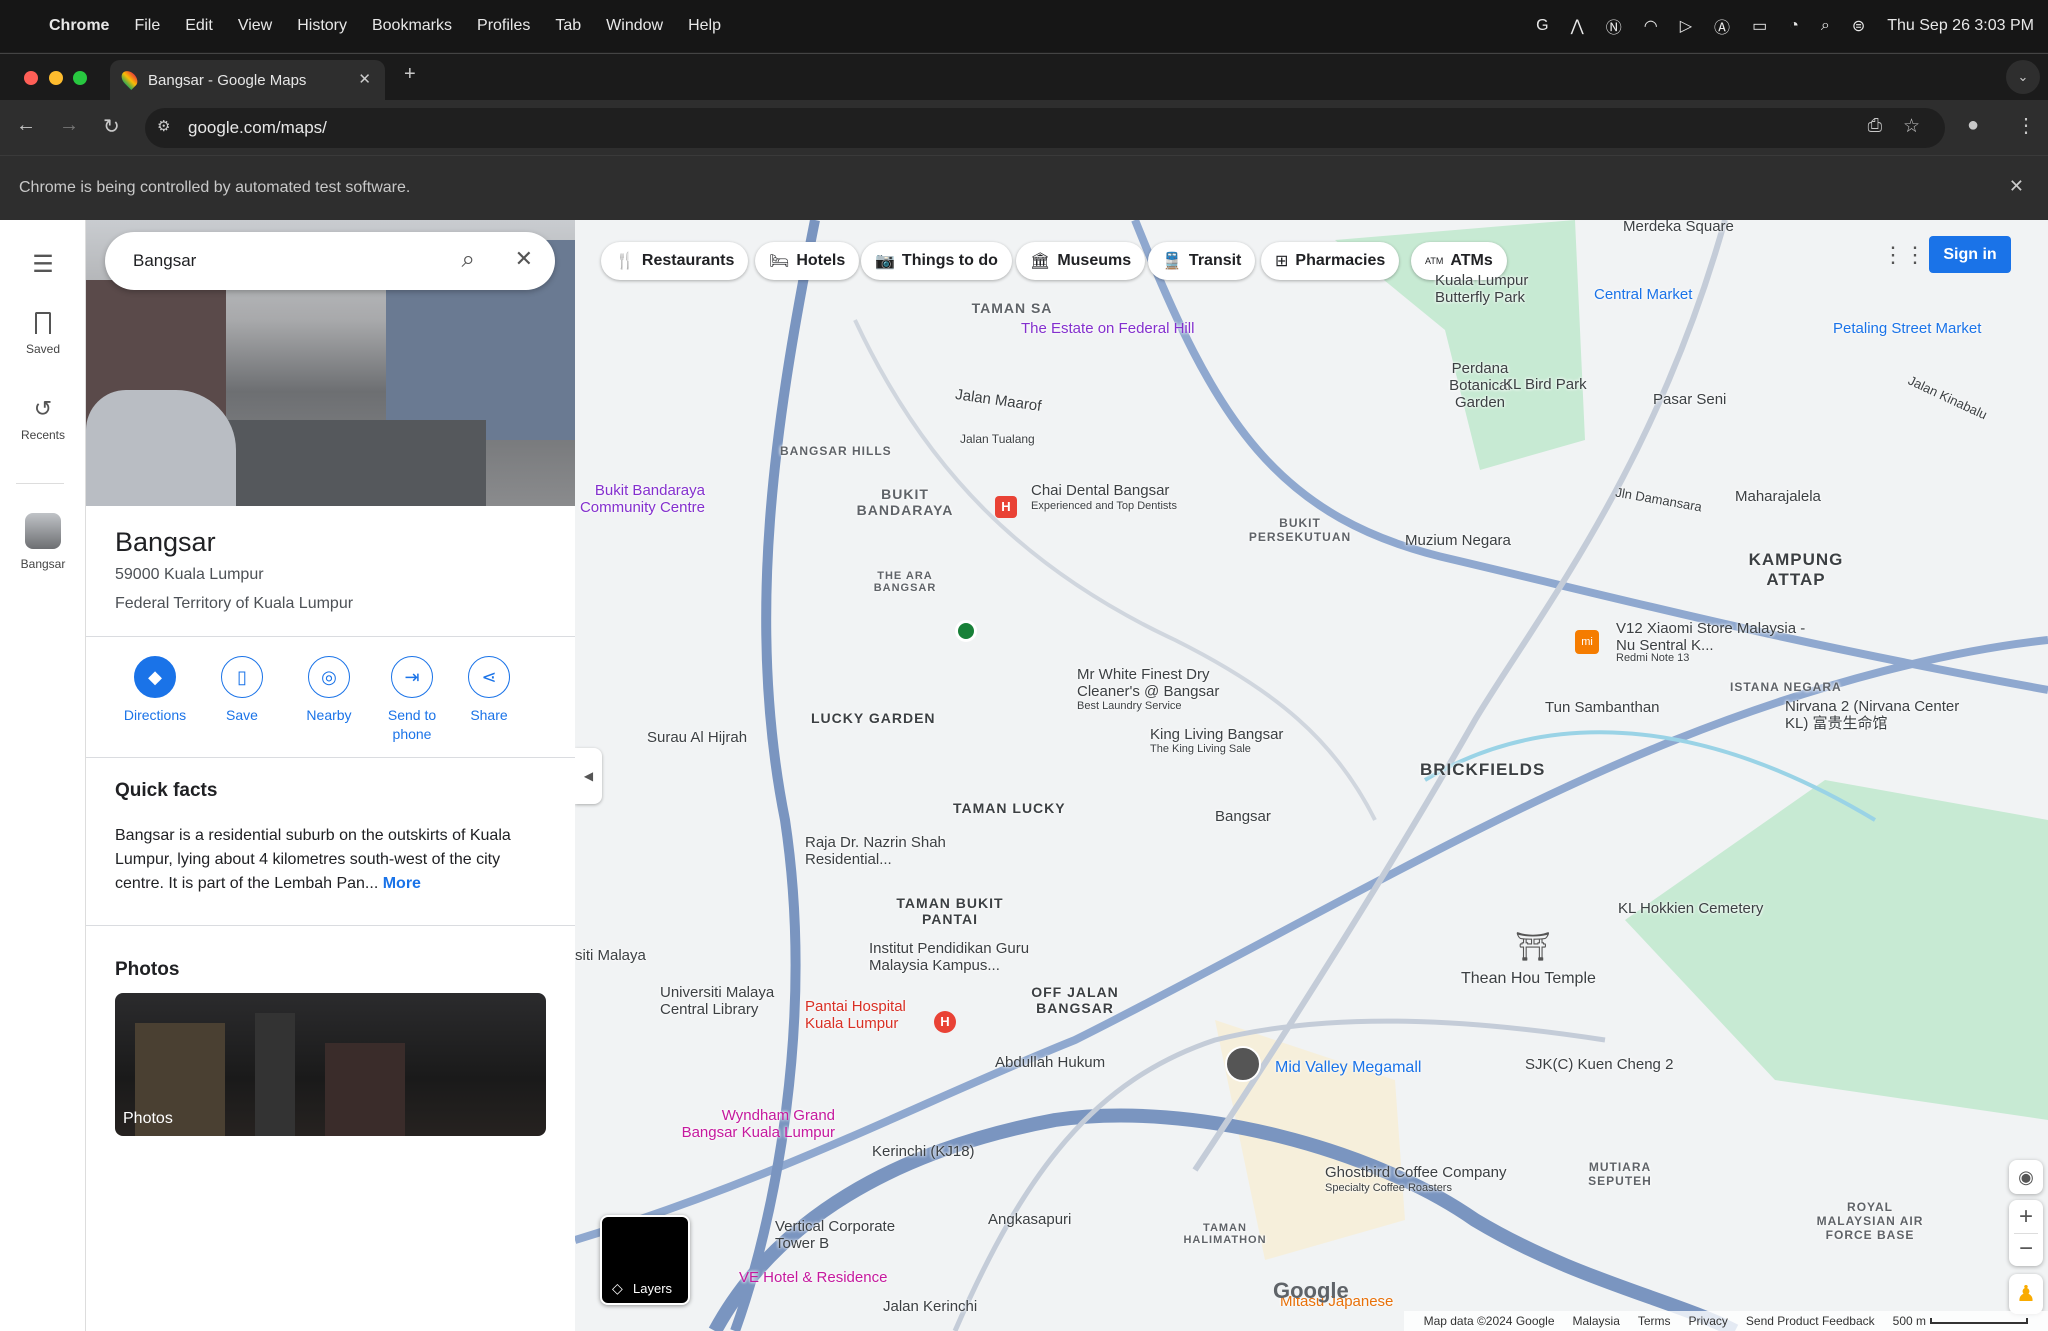 The height and width of the screenshot is (1331, 2048). I want to click on chip-things-to-do: 📷 Things to do, so click(936, 261).